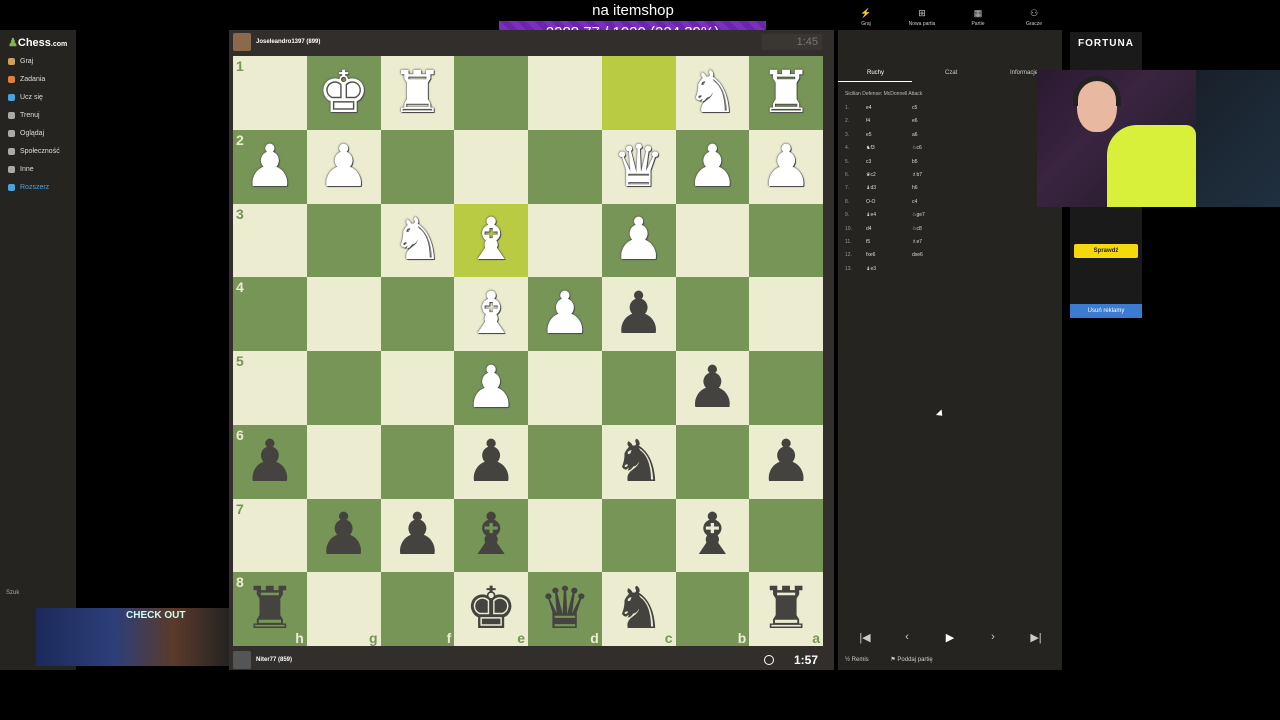  I want to click on sidebar-item-3: Trenuj, so click(24, 115).